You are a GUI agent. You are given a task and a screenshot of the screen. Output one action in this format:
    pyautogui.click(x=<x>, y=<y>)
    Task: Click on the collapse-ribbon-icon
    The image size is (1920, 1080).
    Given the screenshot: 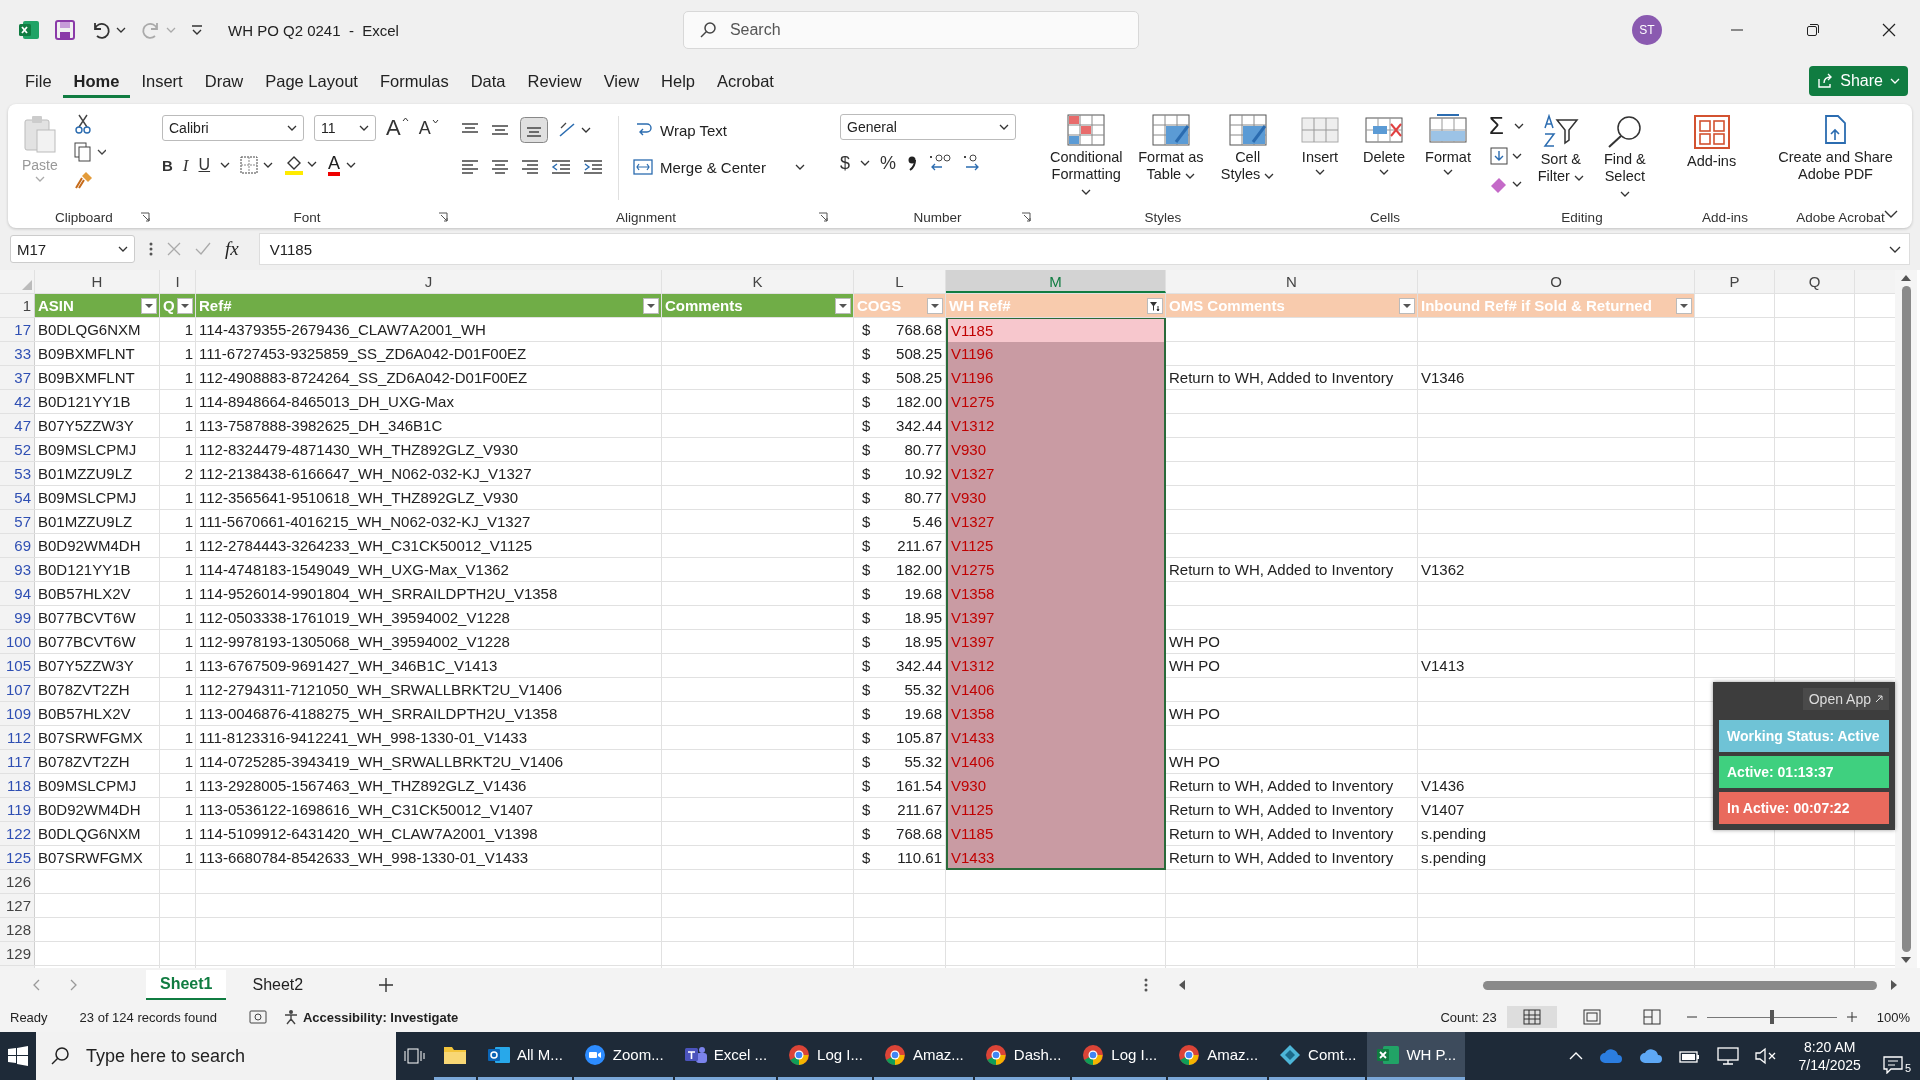 What is the action you would take?
    pyautogui.click(x=1891, y=214)
    